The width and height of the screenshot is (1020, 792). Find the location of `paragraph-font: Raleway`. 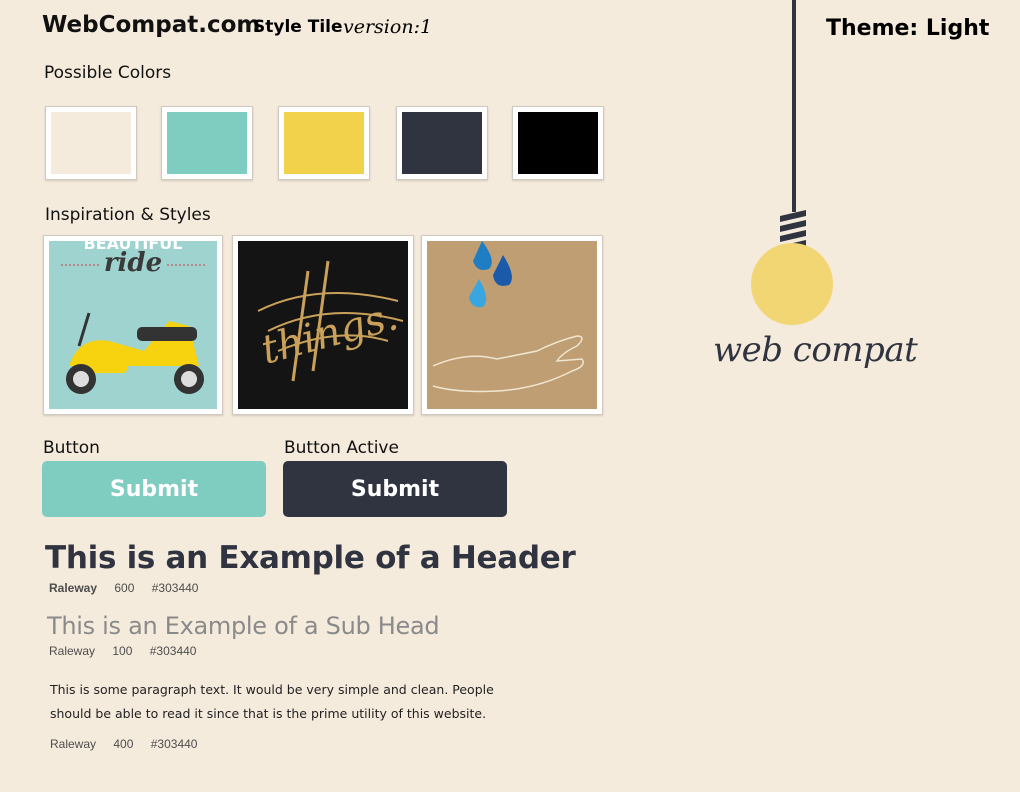

paragraph-font: Raleway is located at coordinates (73, 744).